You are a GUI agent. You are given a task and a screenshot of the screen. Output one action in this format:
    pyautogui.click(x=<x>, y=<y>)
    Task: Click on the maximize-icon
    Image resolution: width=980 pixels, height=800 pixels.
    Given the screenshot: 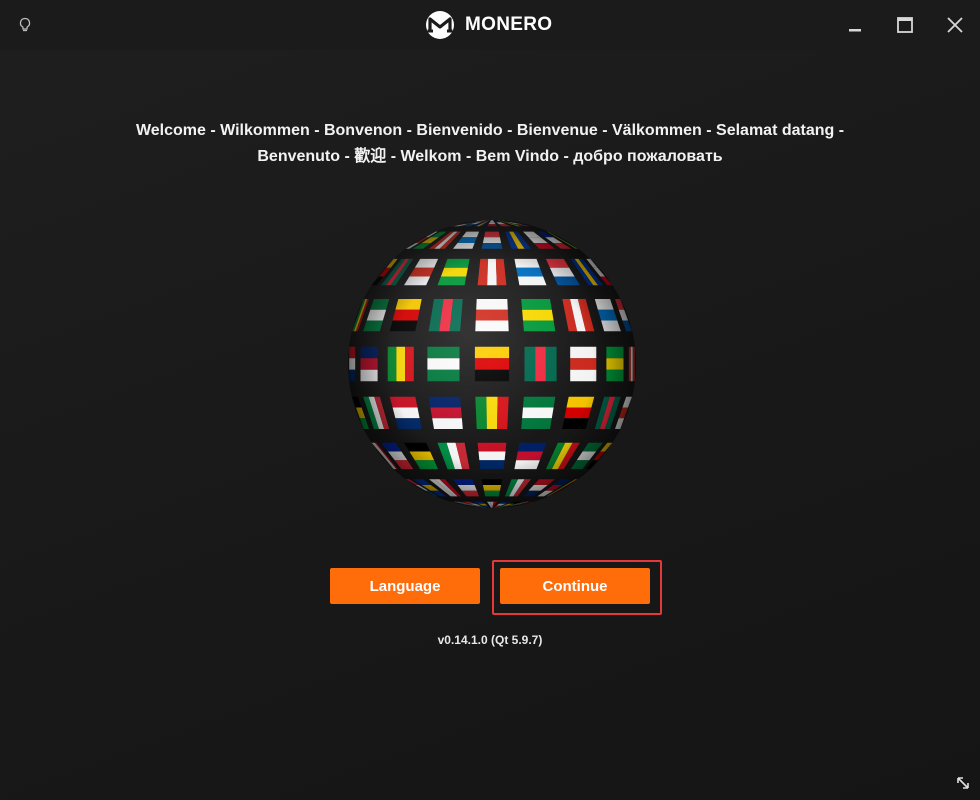 What is the action you would take?
    pyautogui.click(x=905, y=25)
    